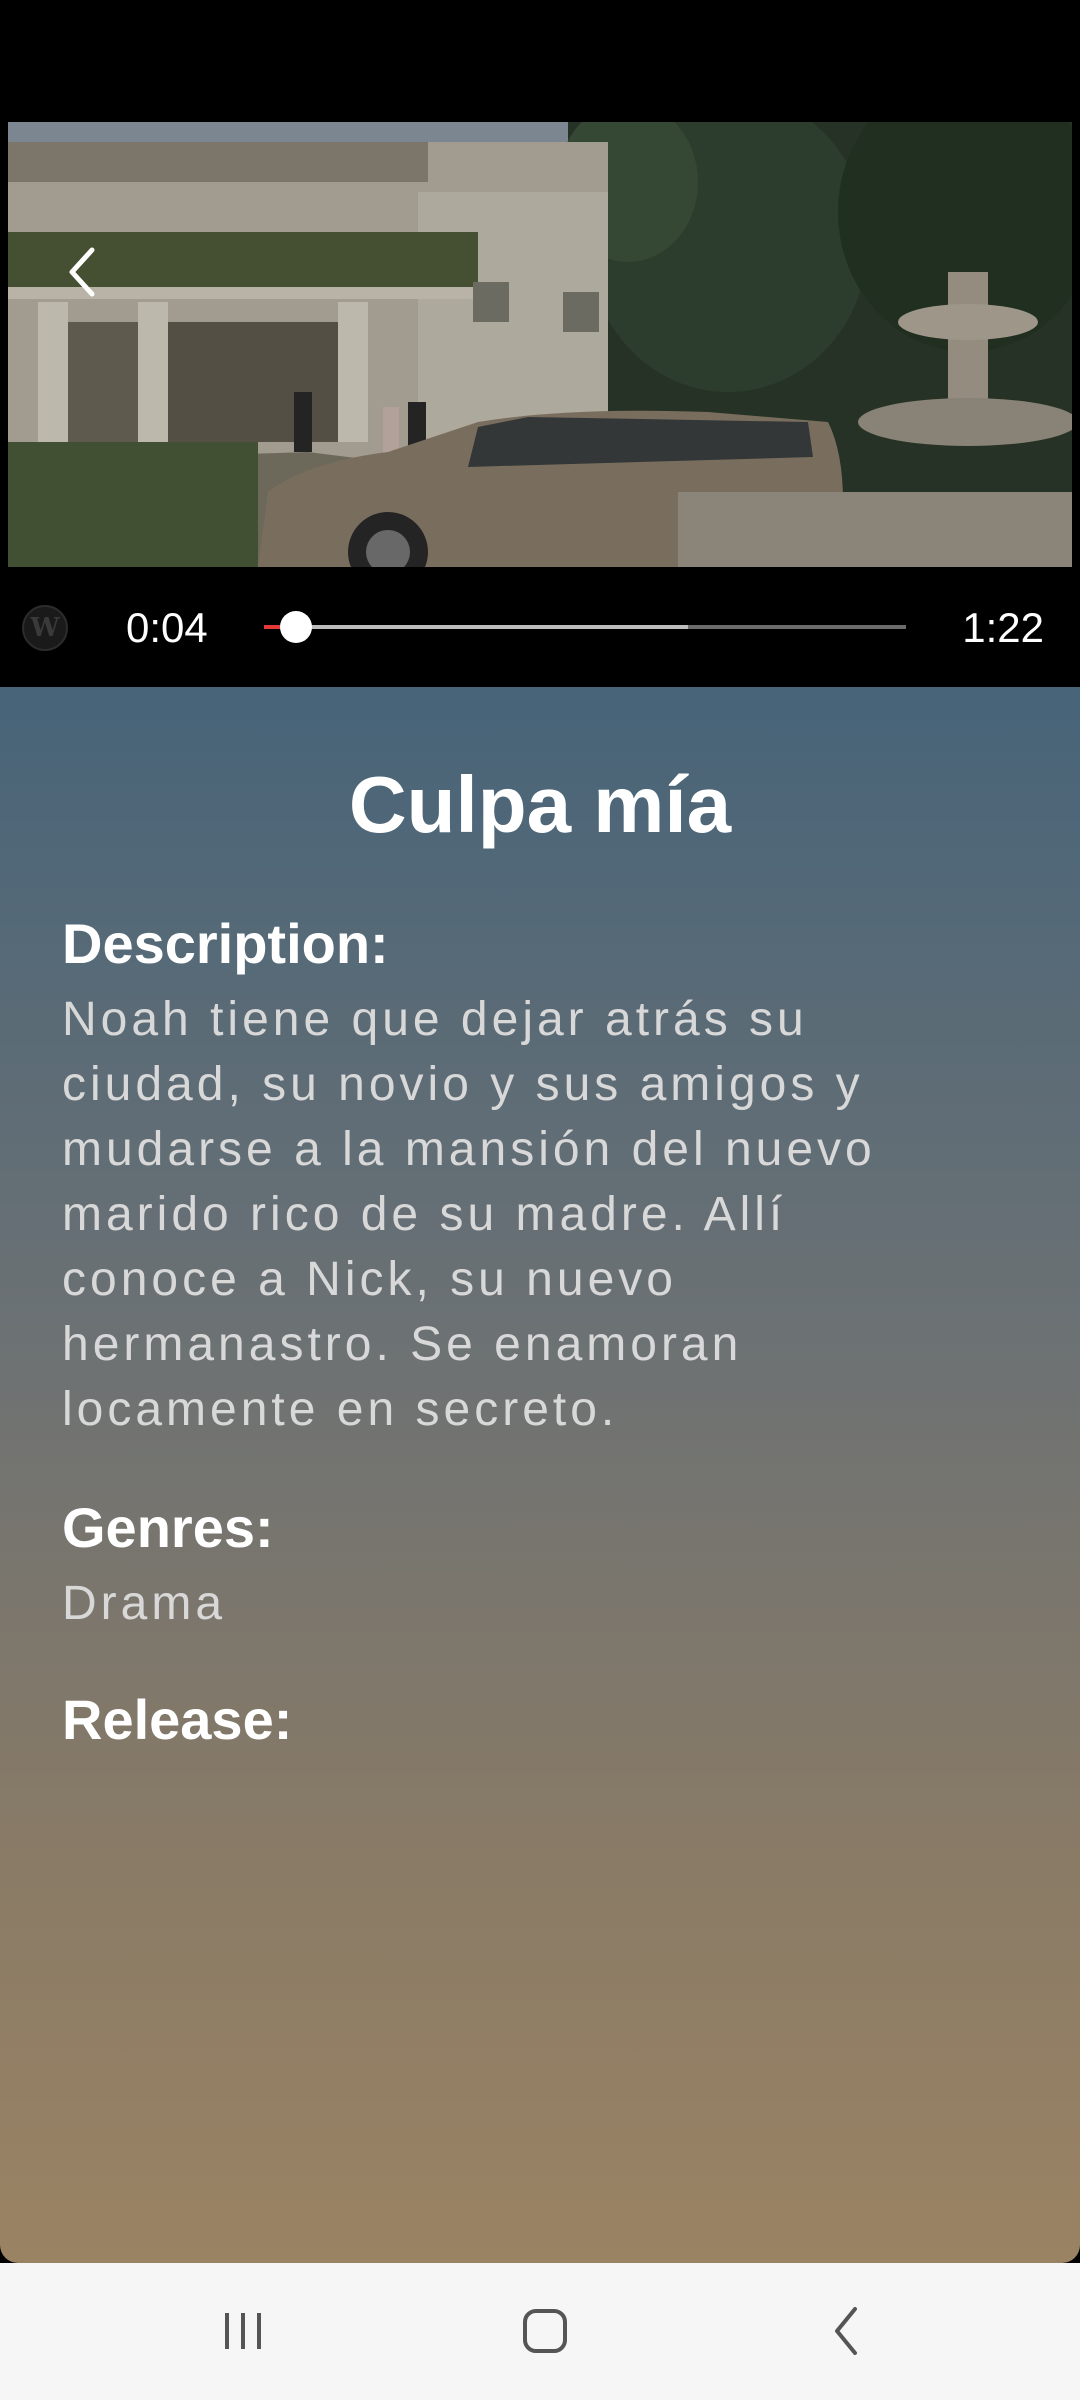 The image size is (1080, 2400). I want to click on home-icon, so click(545, 2331).